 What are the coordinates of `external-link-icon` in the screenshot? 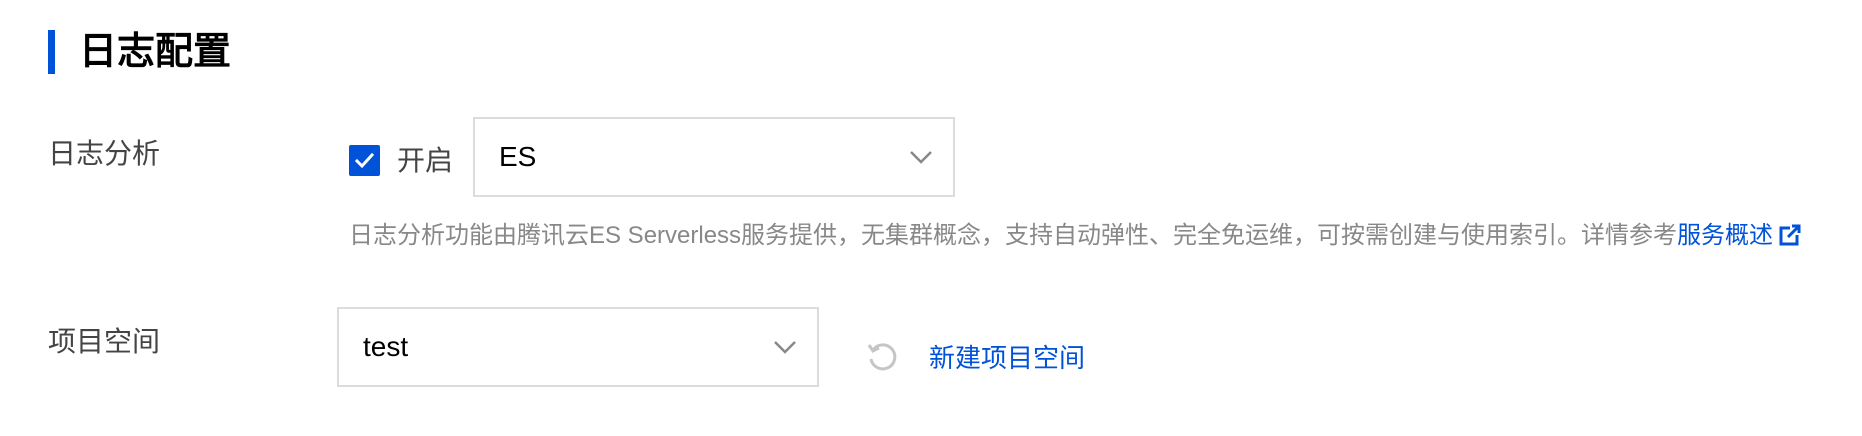 It's located at (1790, 235).